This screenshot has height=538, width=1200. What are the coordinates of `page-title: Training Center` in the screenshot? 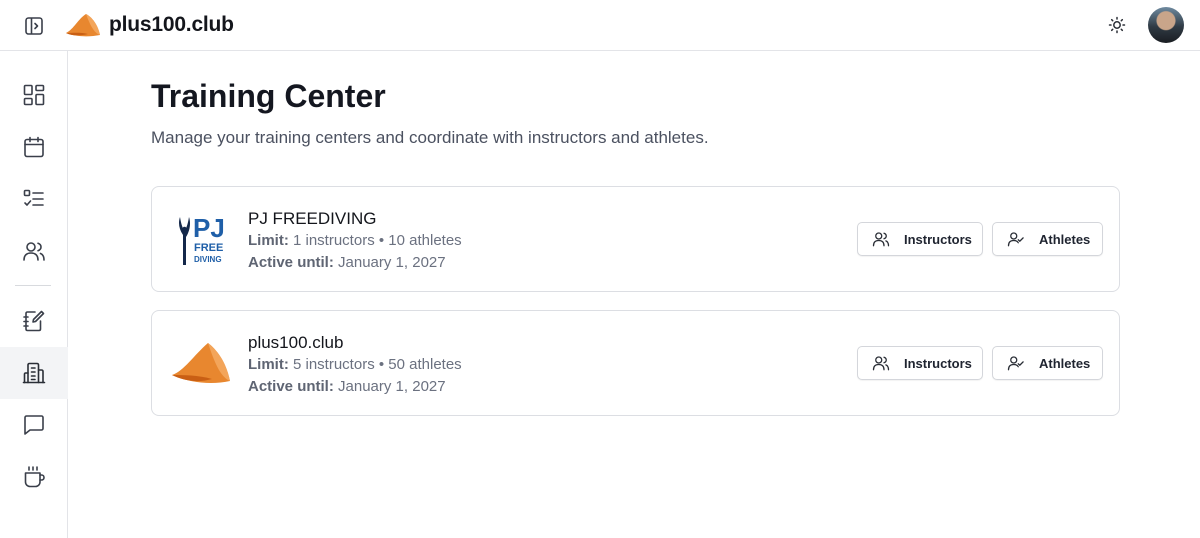 It's located at (268, 96).